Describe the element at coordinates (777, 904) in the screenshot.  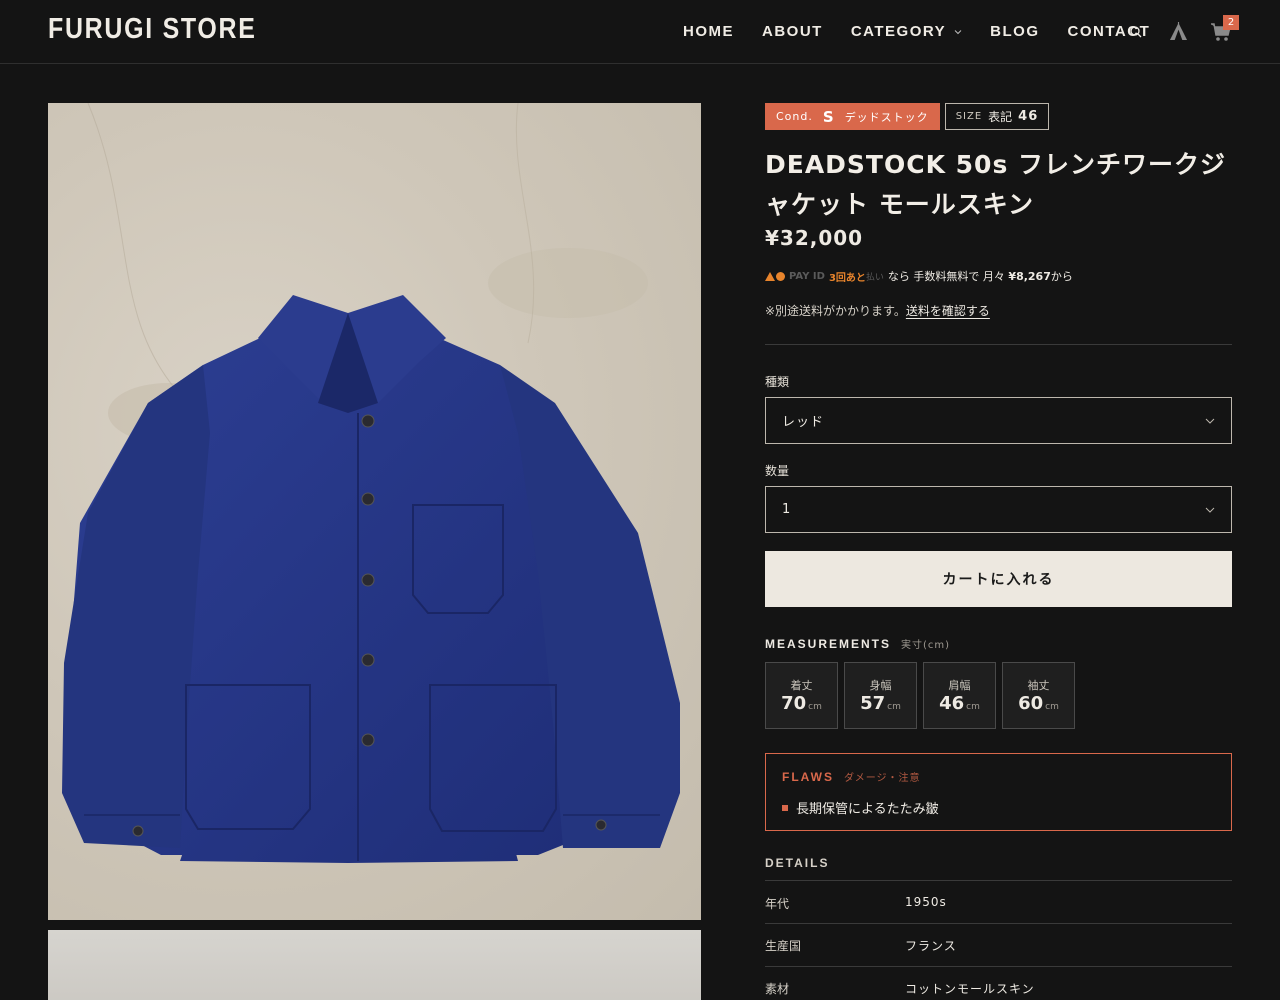
I see `details-label: 年代` at that location.